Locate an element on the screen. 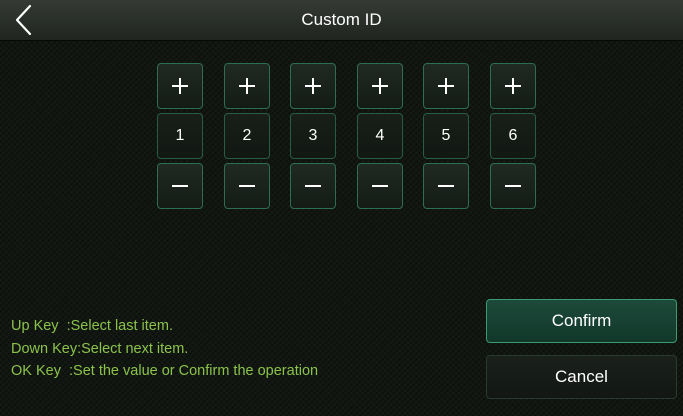 This screenshot has width=683, height=416. digit-3-value: 3 is located at coordinates (313, 136).